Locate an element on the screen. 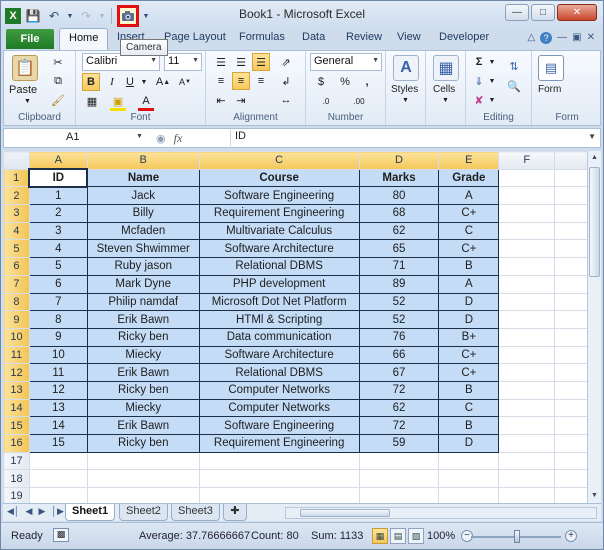 The height and width of the screenshot is (550, 604). tab-home: Home is located at coordinates (84, 39).